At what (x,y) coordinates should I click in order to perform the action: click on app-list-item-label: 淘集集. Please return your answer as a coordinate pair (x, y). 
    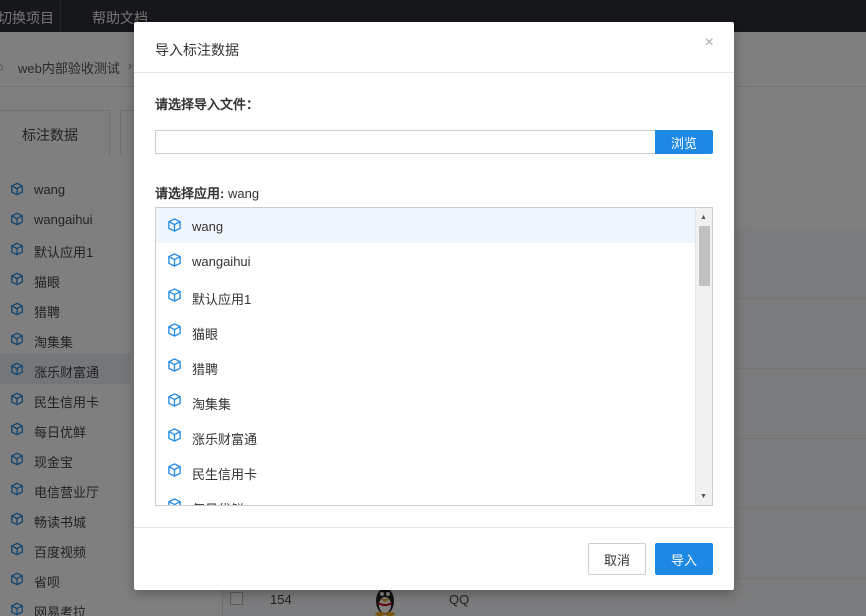
    Looking at the image, I should click on (212, 404).